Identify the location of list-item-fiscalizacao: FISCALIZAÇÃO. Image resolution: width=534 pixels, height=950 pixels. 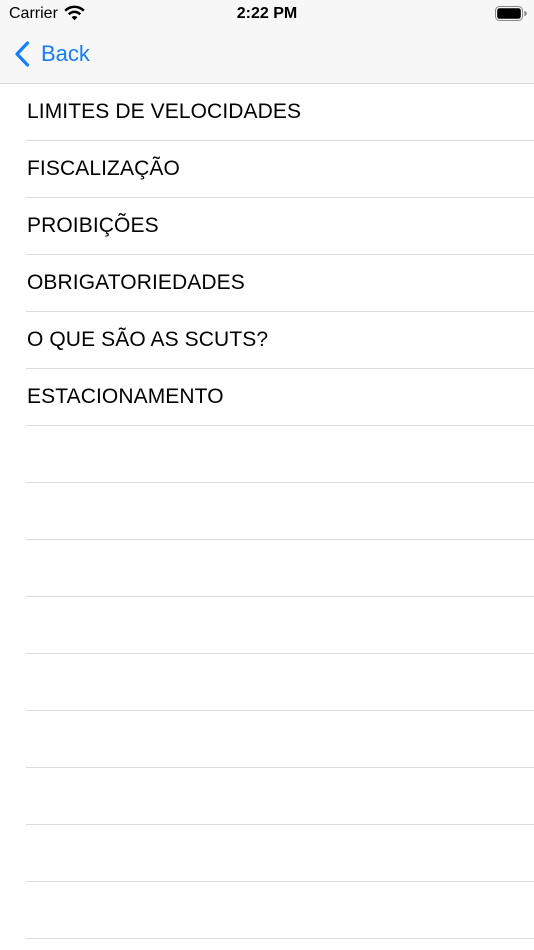
(280, 169).